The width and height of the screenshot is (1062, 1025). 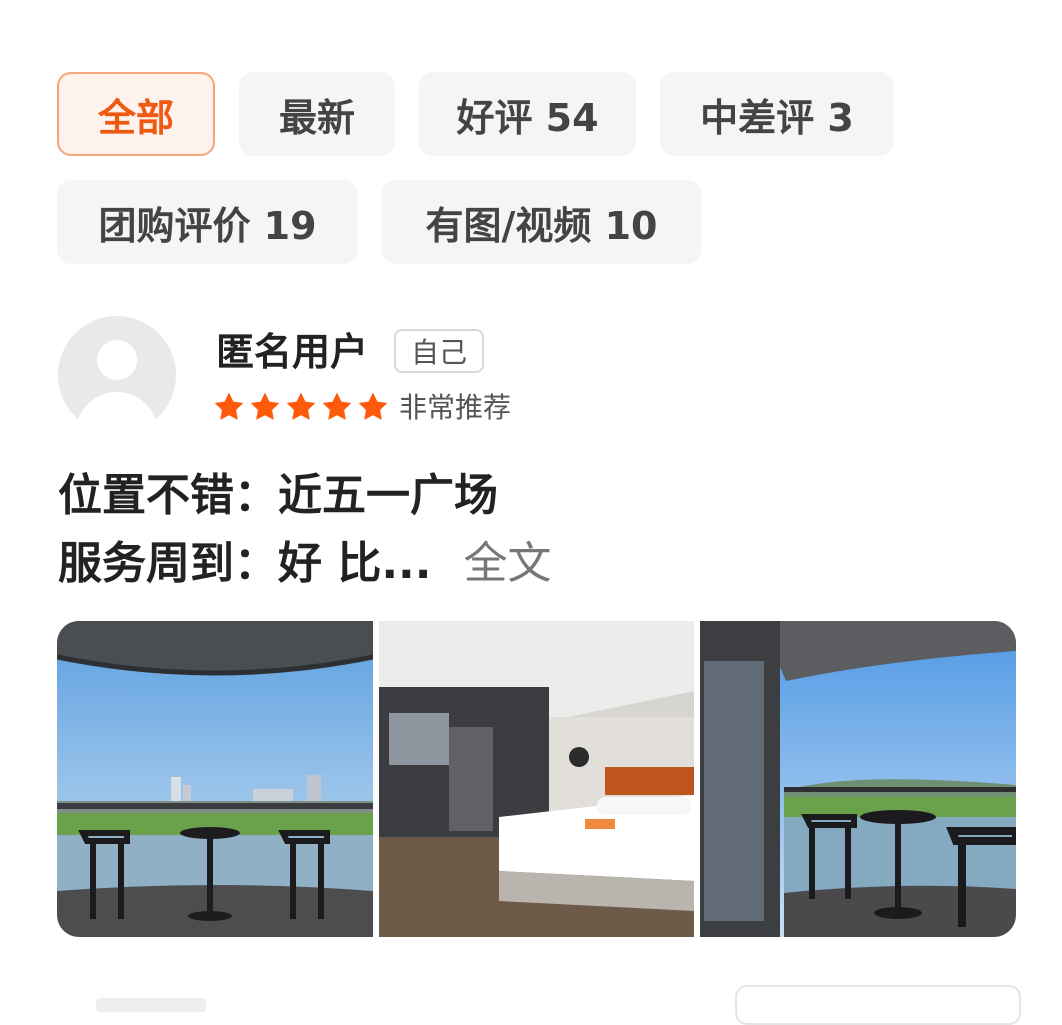 What do you see at coordinates (507, 563) in the screenshot?
I see `expand-full-text-link: 全文` at bounding box center [507, 563].